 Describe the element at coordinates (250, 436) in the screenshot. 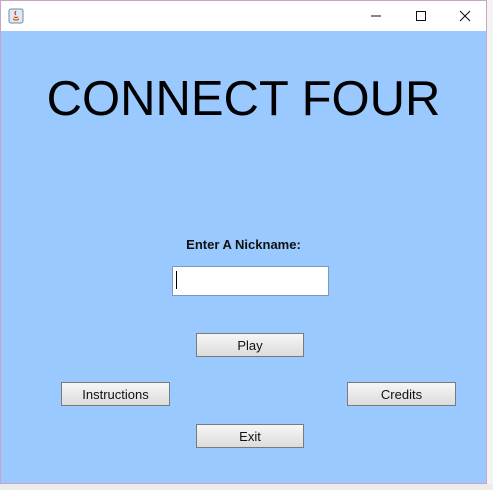

I see `exit-button: Exit` at that location.